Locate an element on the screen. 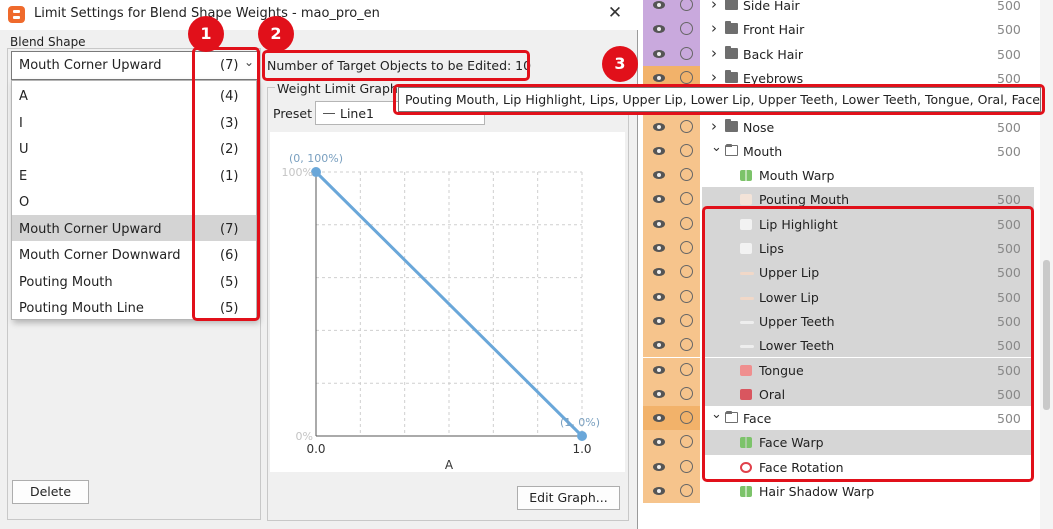 Image resolution: width=1053 pixels, height=529 pixels. layer-panel-scrollbar is located at coordinates (1046, 264).